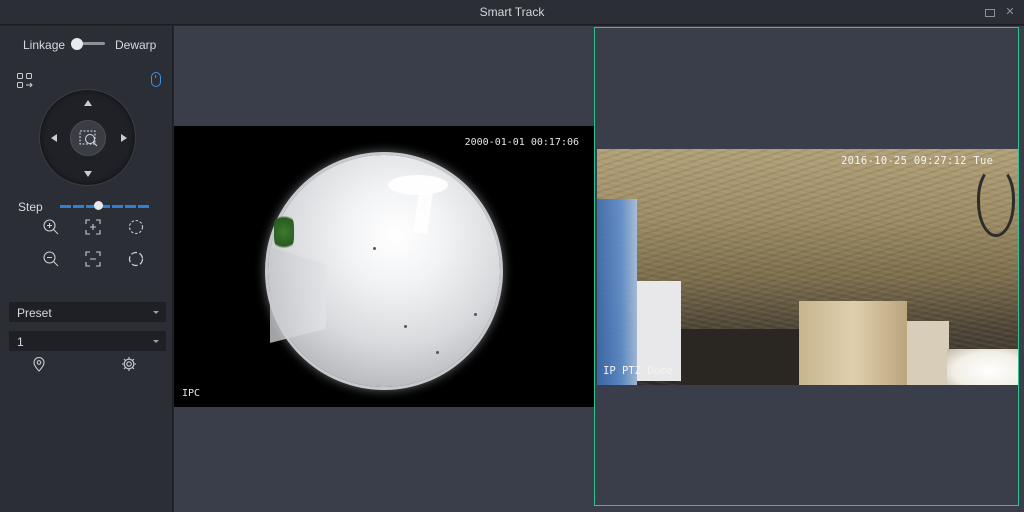  I want to click on pan-down-arrow-icon, so click(88, 174).